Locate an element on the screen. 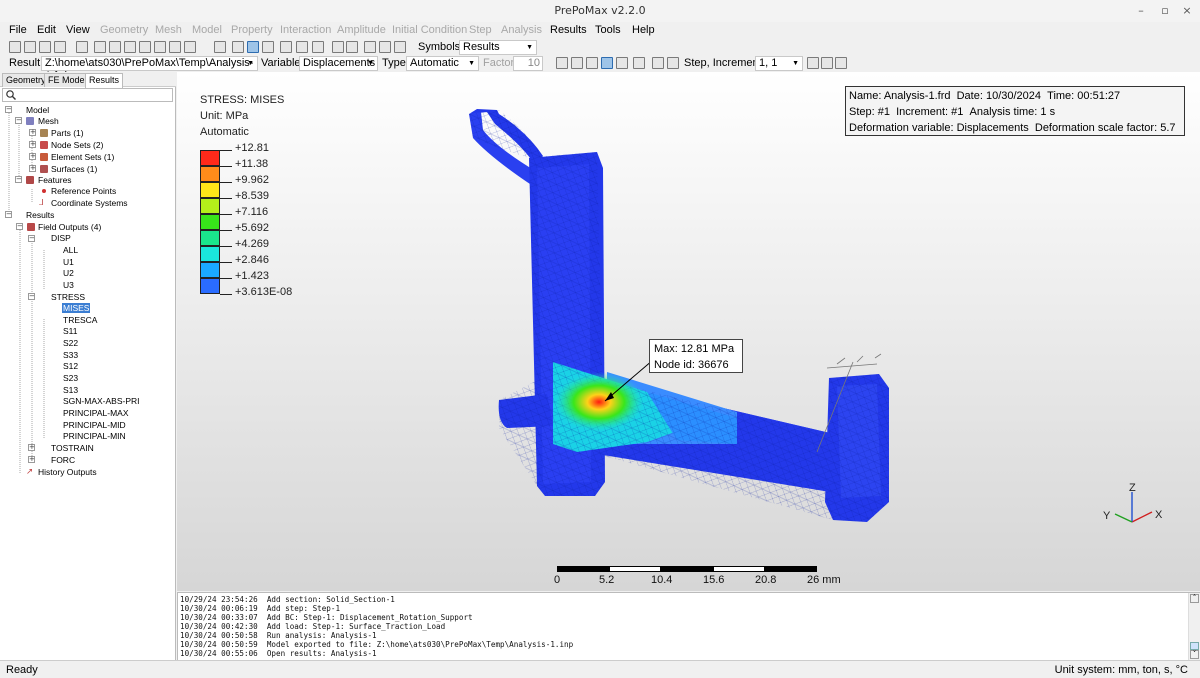 The image size is (1200, 678). tree-disp: DISP is located at coordinates (61, 238).